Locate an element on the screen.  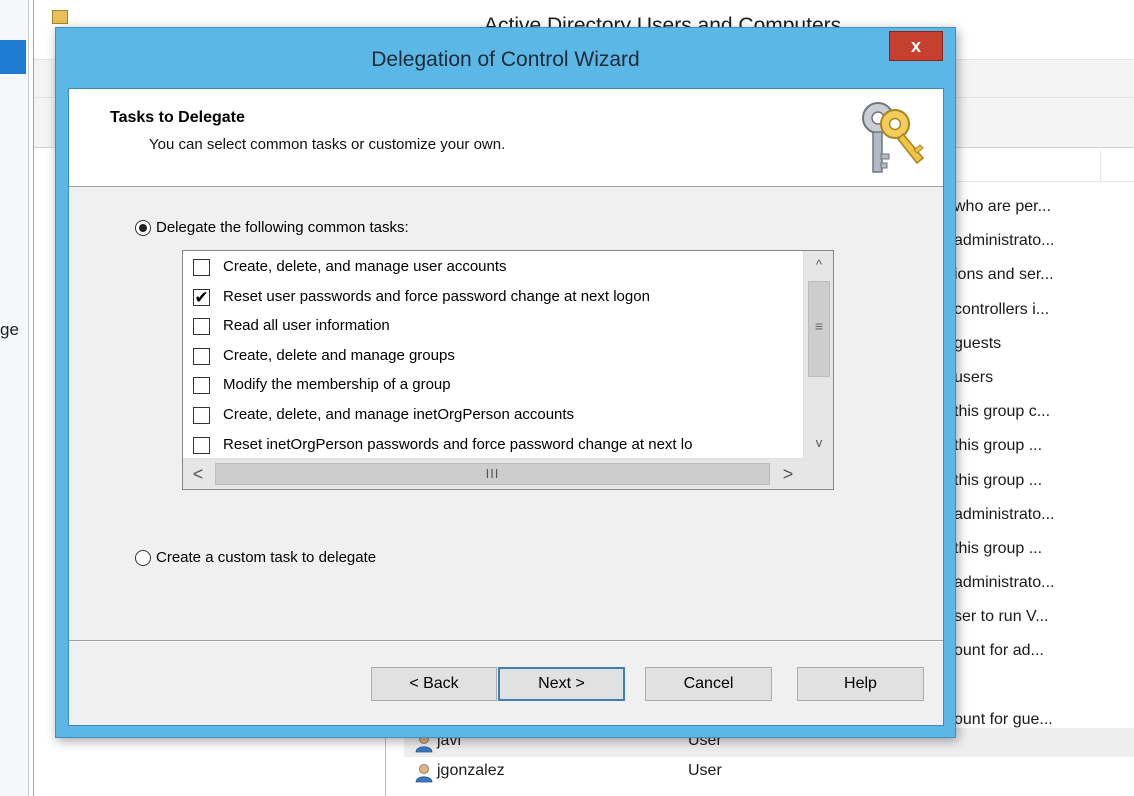
horizontal-scrollbar: < III > is located at coordinates (493, 473).